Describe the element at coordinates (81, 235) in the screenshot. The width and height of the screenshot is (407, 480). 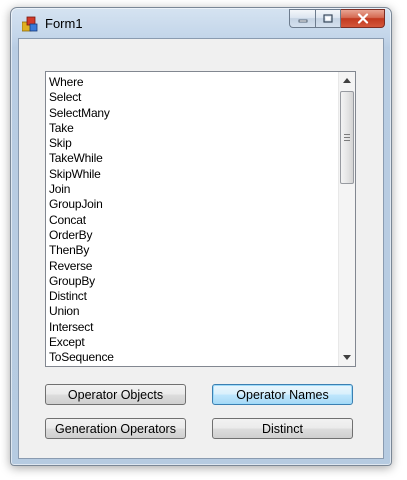
I see `list-item: OrderBy` at that location.